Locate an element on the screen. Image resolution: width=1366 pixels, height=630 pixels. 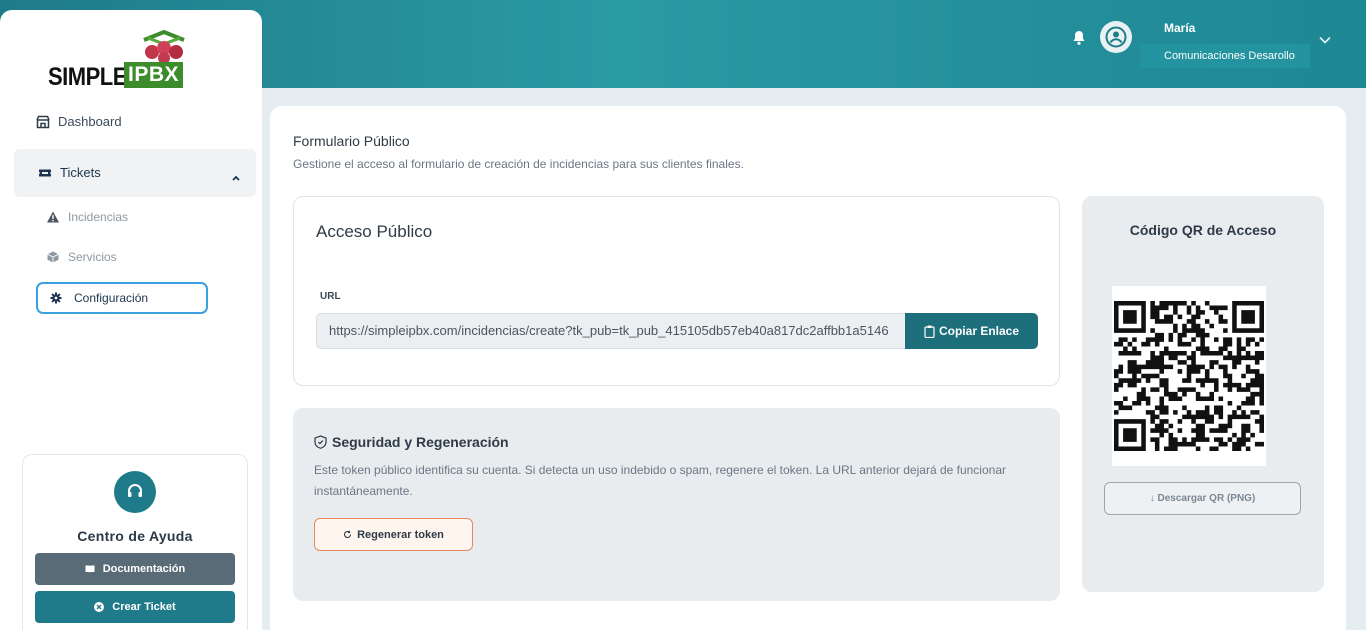
regenerate-token-label: Regenerar token is located at coordinates (400, 534).